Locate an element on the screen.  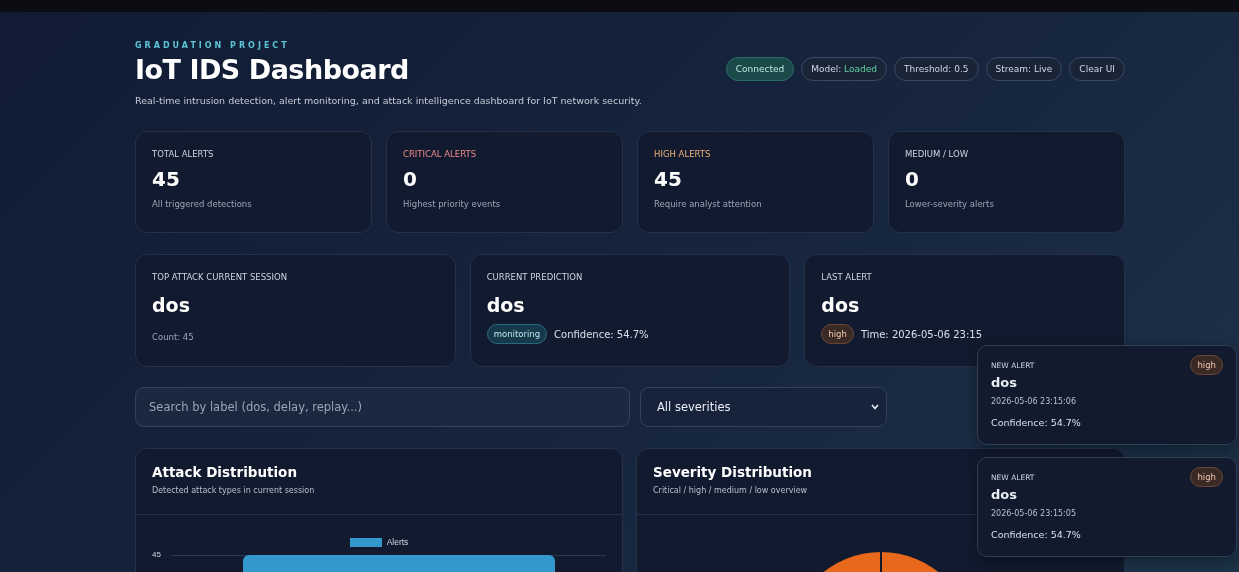
stat-label: MEDIUM / LOW is located at coordinates (937, 154).